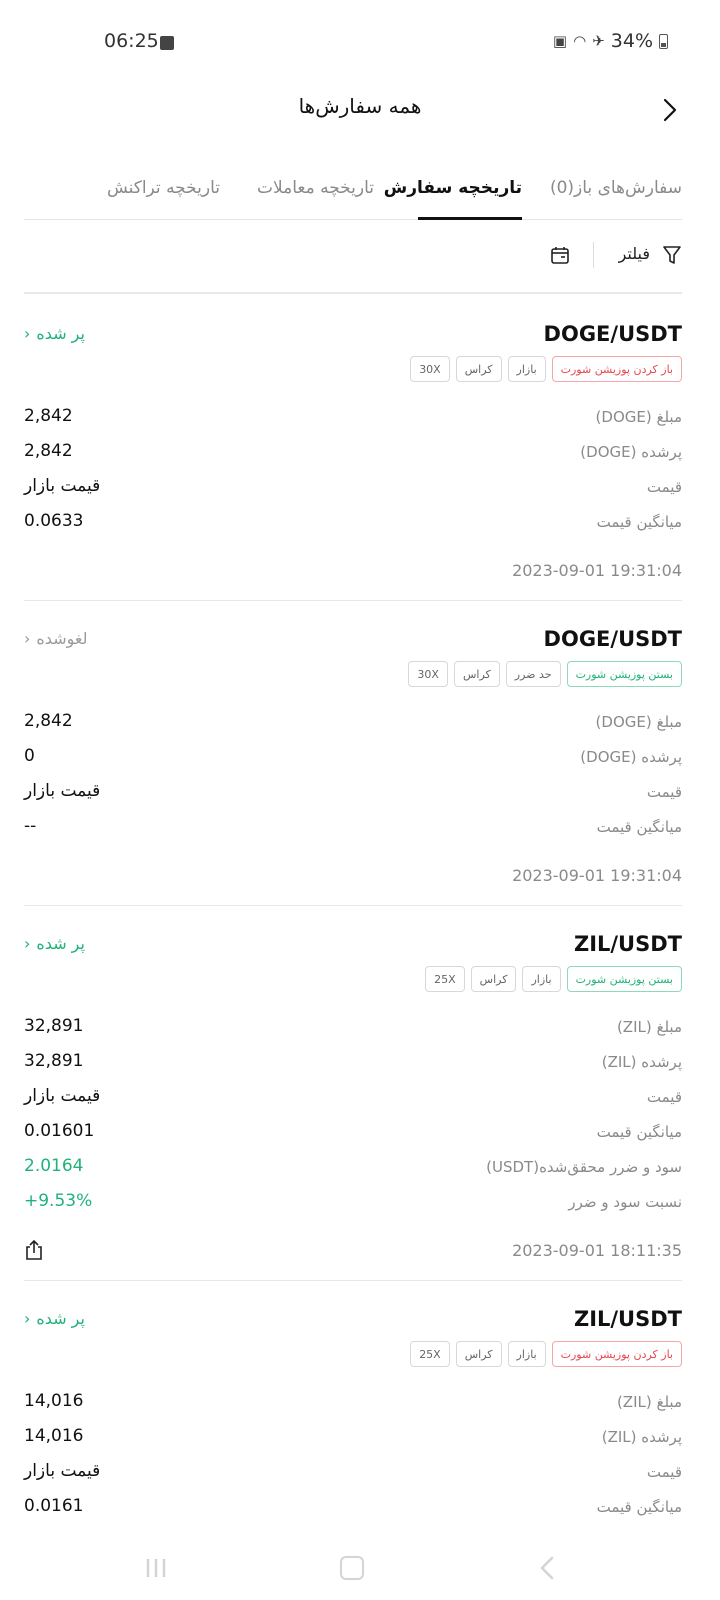 The width and height of the screenshot is (720, 1600). What do you see at coordinates (62, 791) in the screenshot?
I see `detail-value: قیمت بازار` at bounding box center [62, 791].